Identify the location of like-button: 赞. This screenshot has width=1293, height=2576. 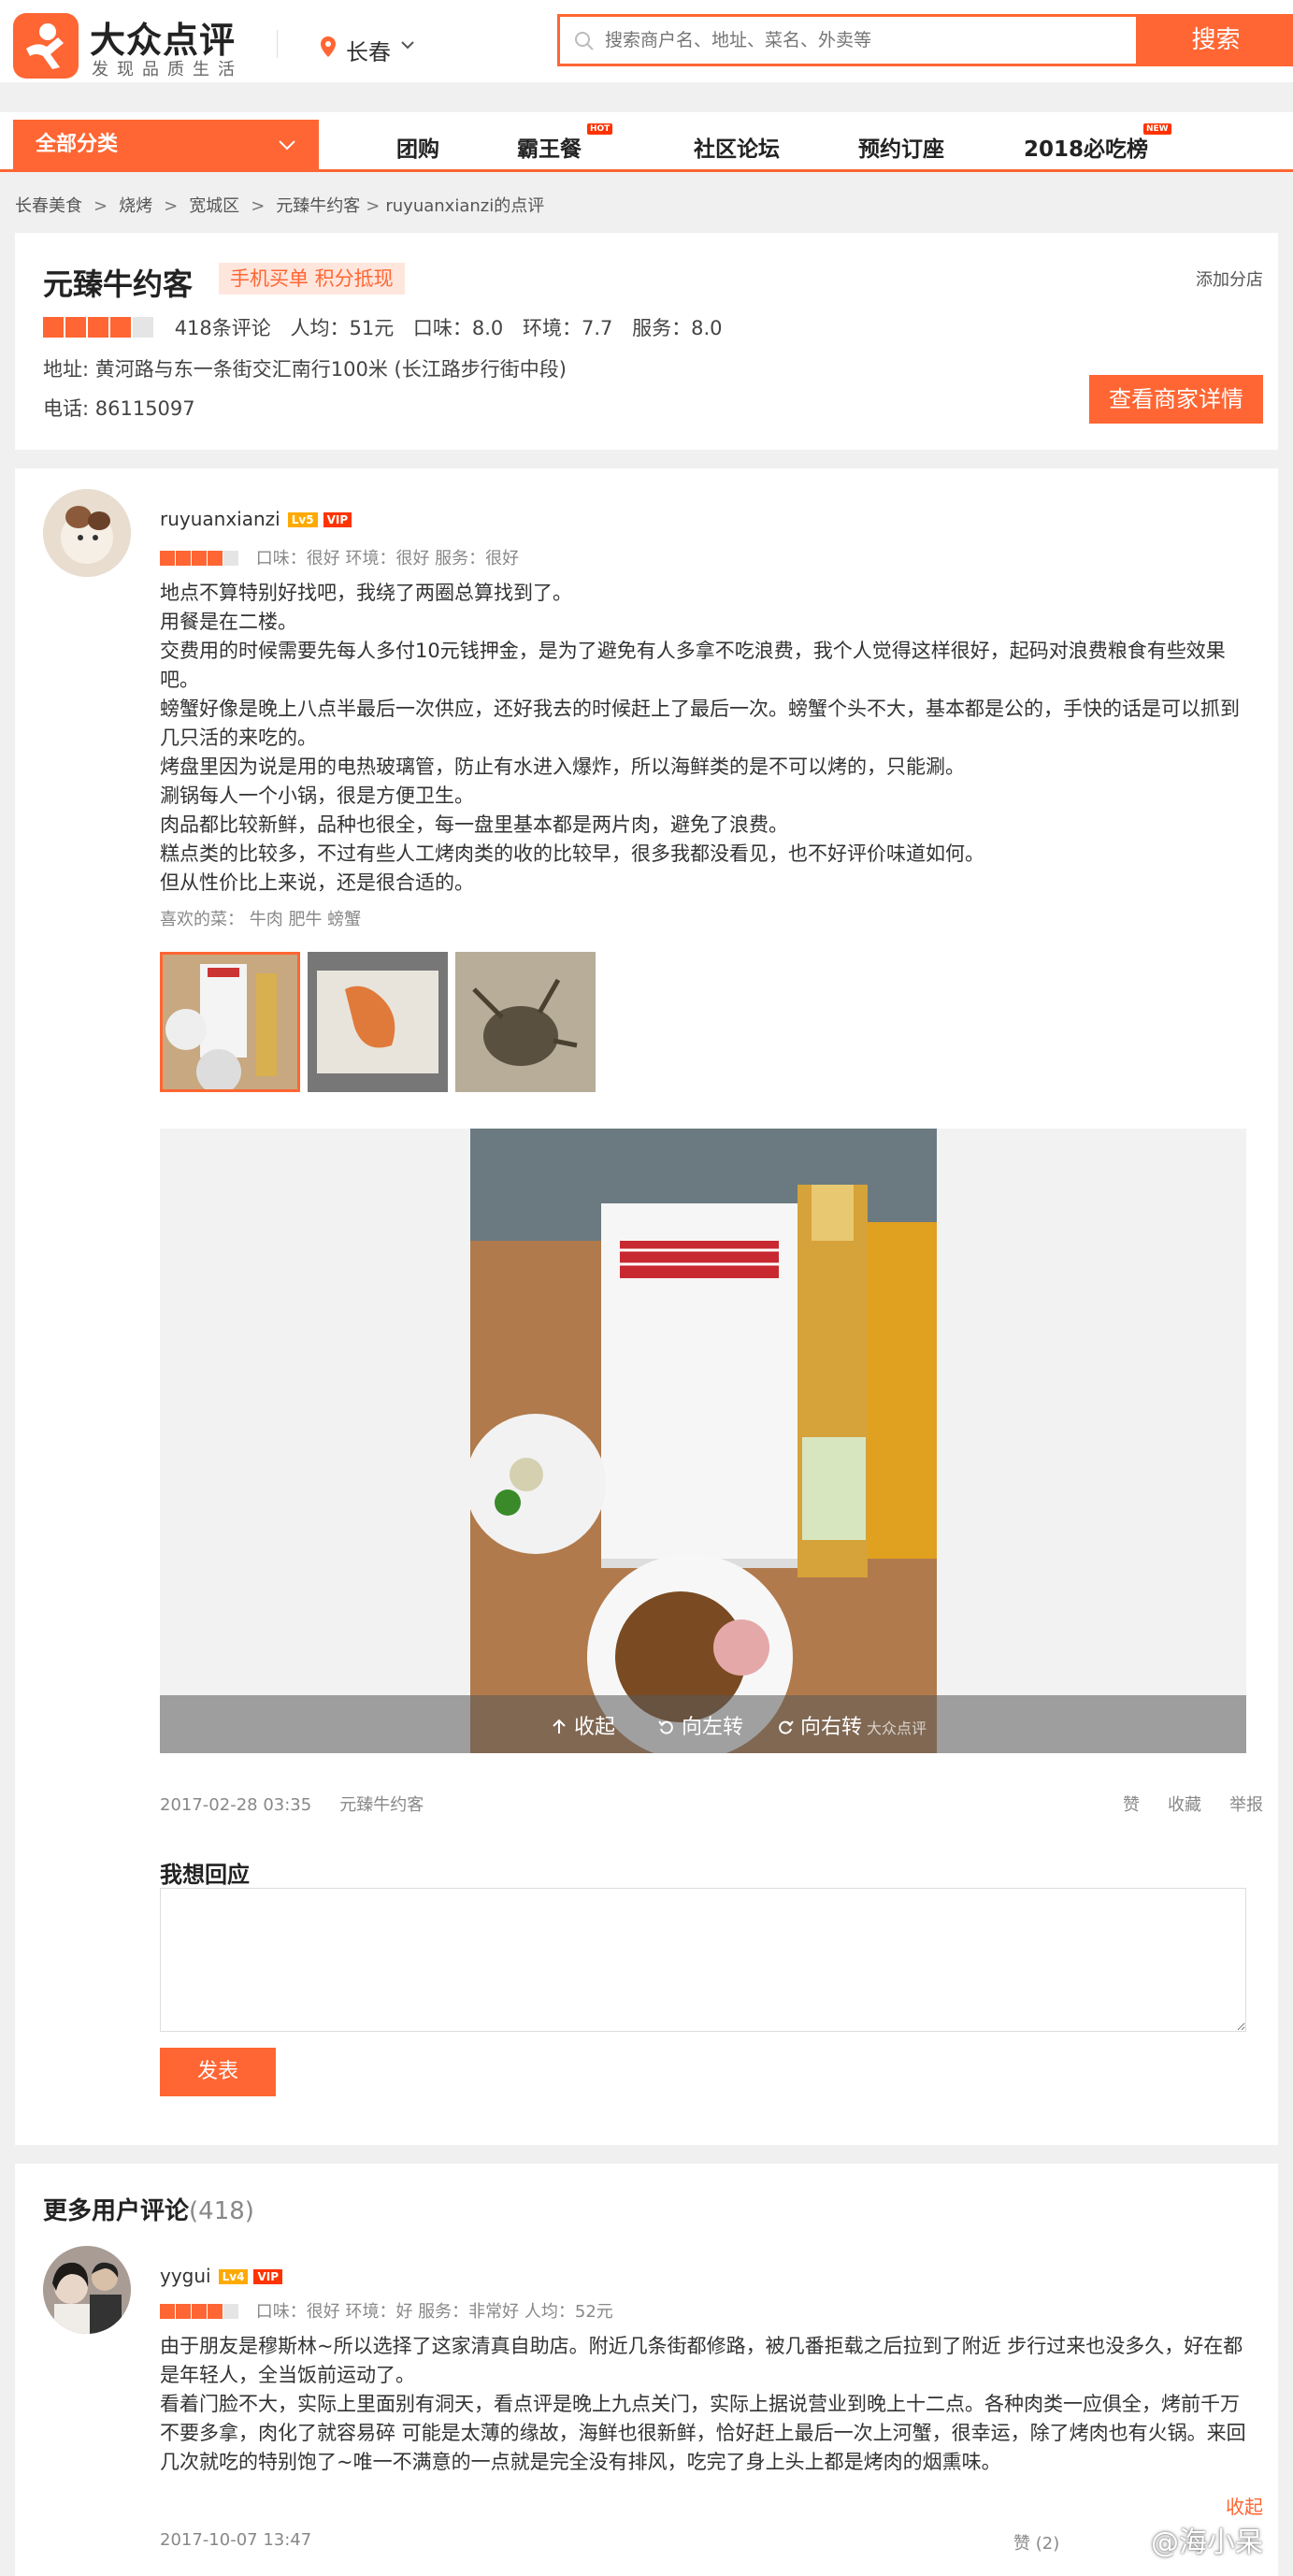
(1131, 1805).